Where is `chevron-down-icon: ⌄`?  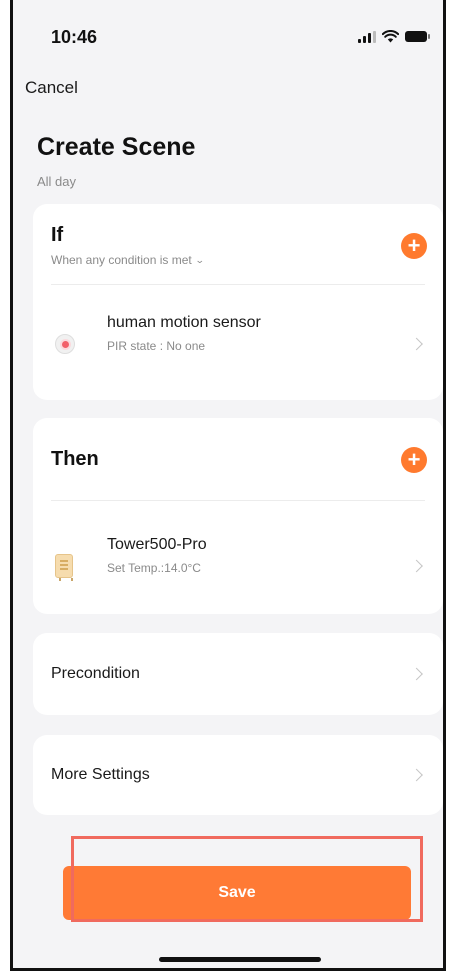 chevron-down-icon: ⌄ is located at coordinates (199, 259).